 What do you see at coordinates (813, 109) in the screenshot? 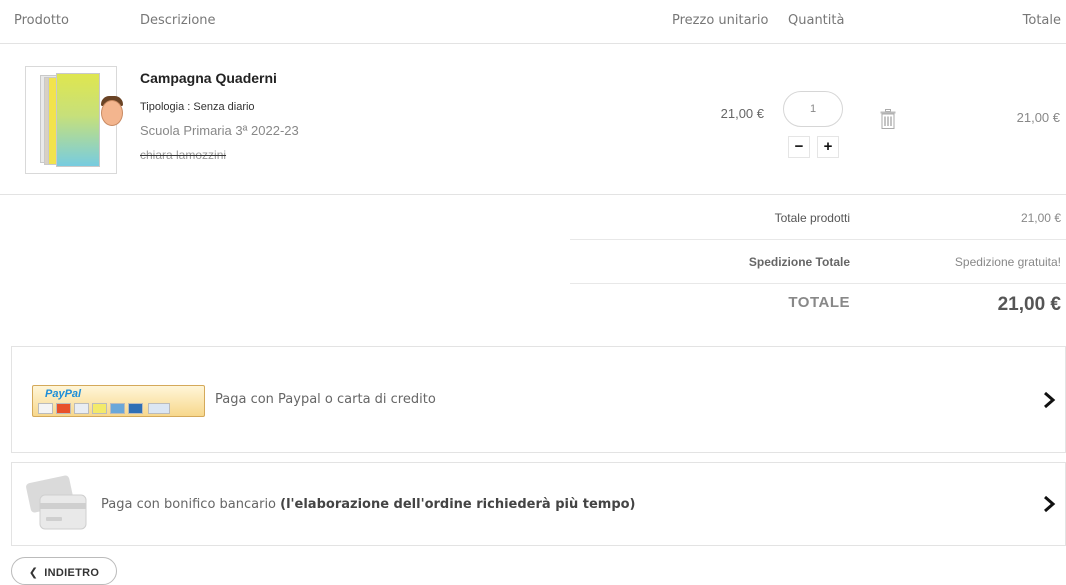
I see `quantity-input: 1` at bounding box center [813, 109].